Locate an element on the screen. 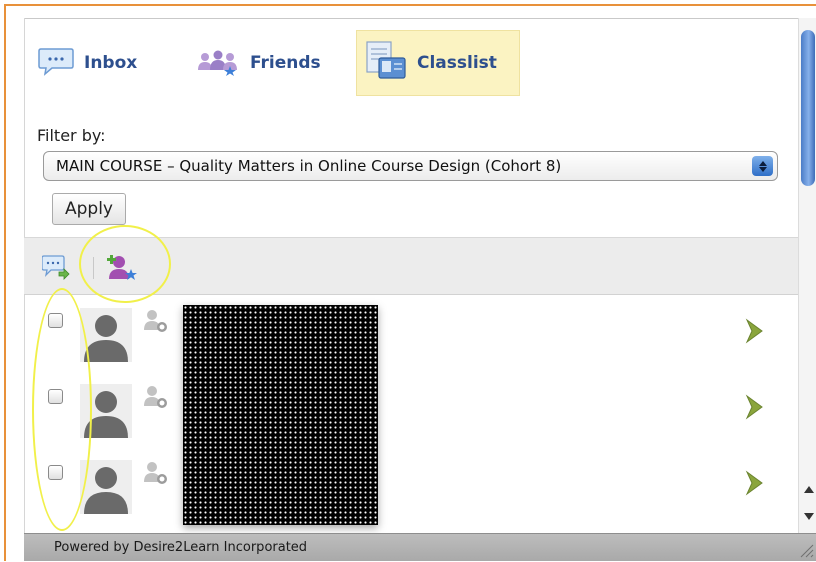  apply-button: Apply is located at coordinates (89, 209).